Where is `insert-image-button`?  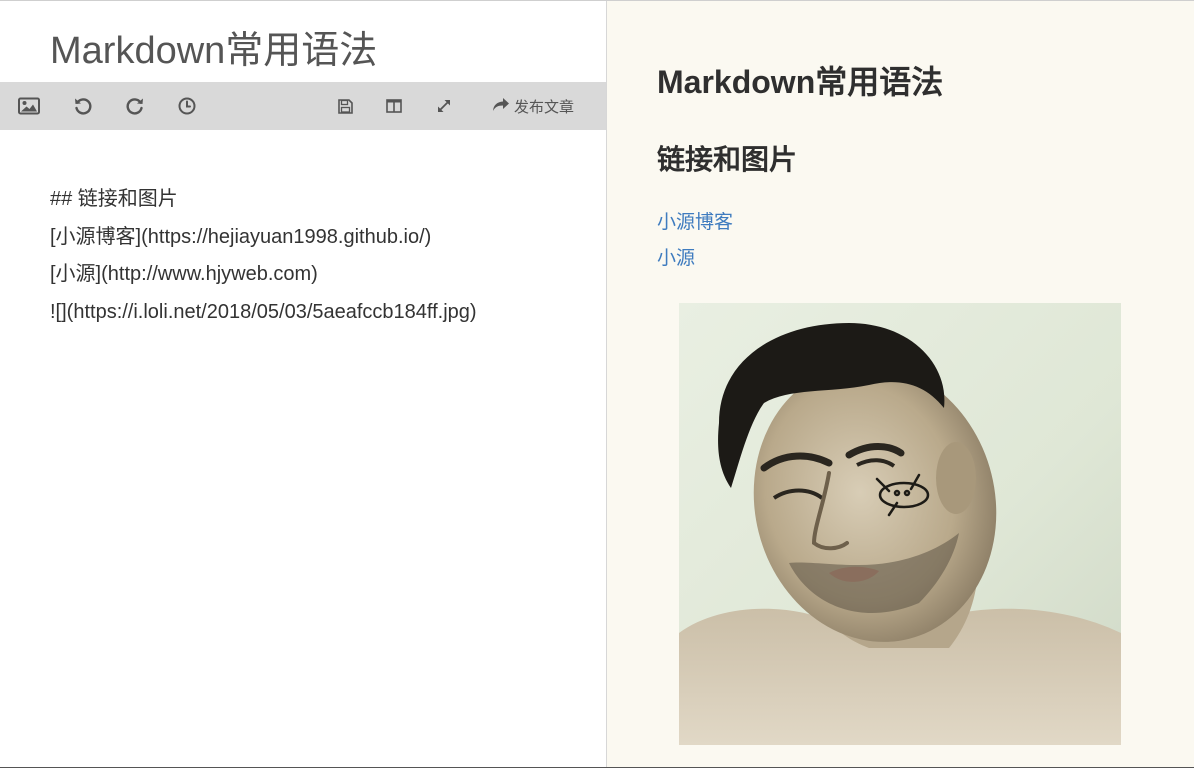 insert-image-button is located at coordinates (29, 106).